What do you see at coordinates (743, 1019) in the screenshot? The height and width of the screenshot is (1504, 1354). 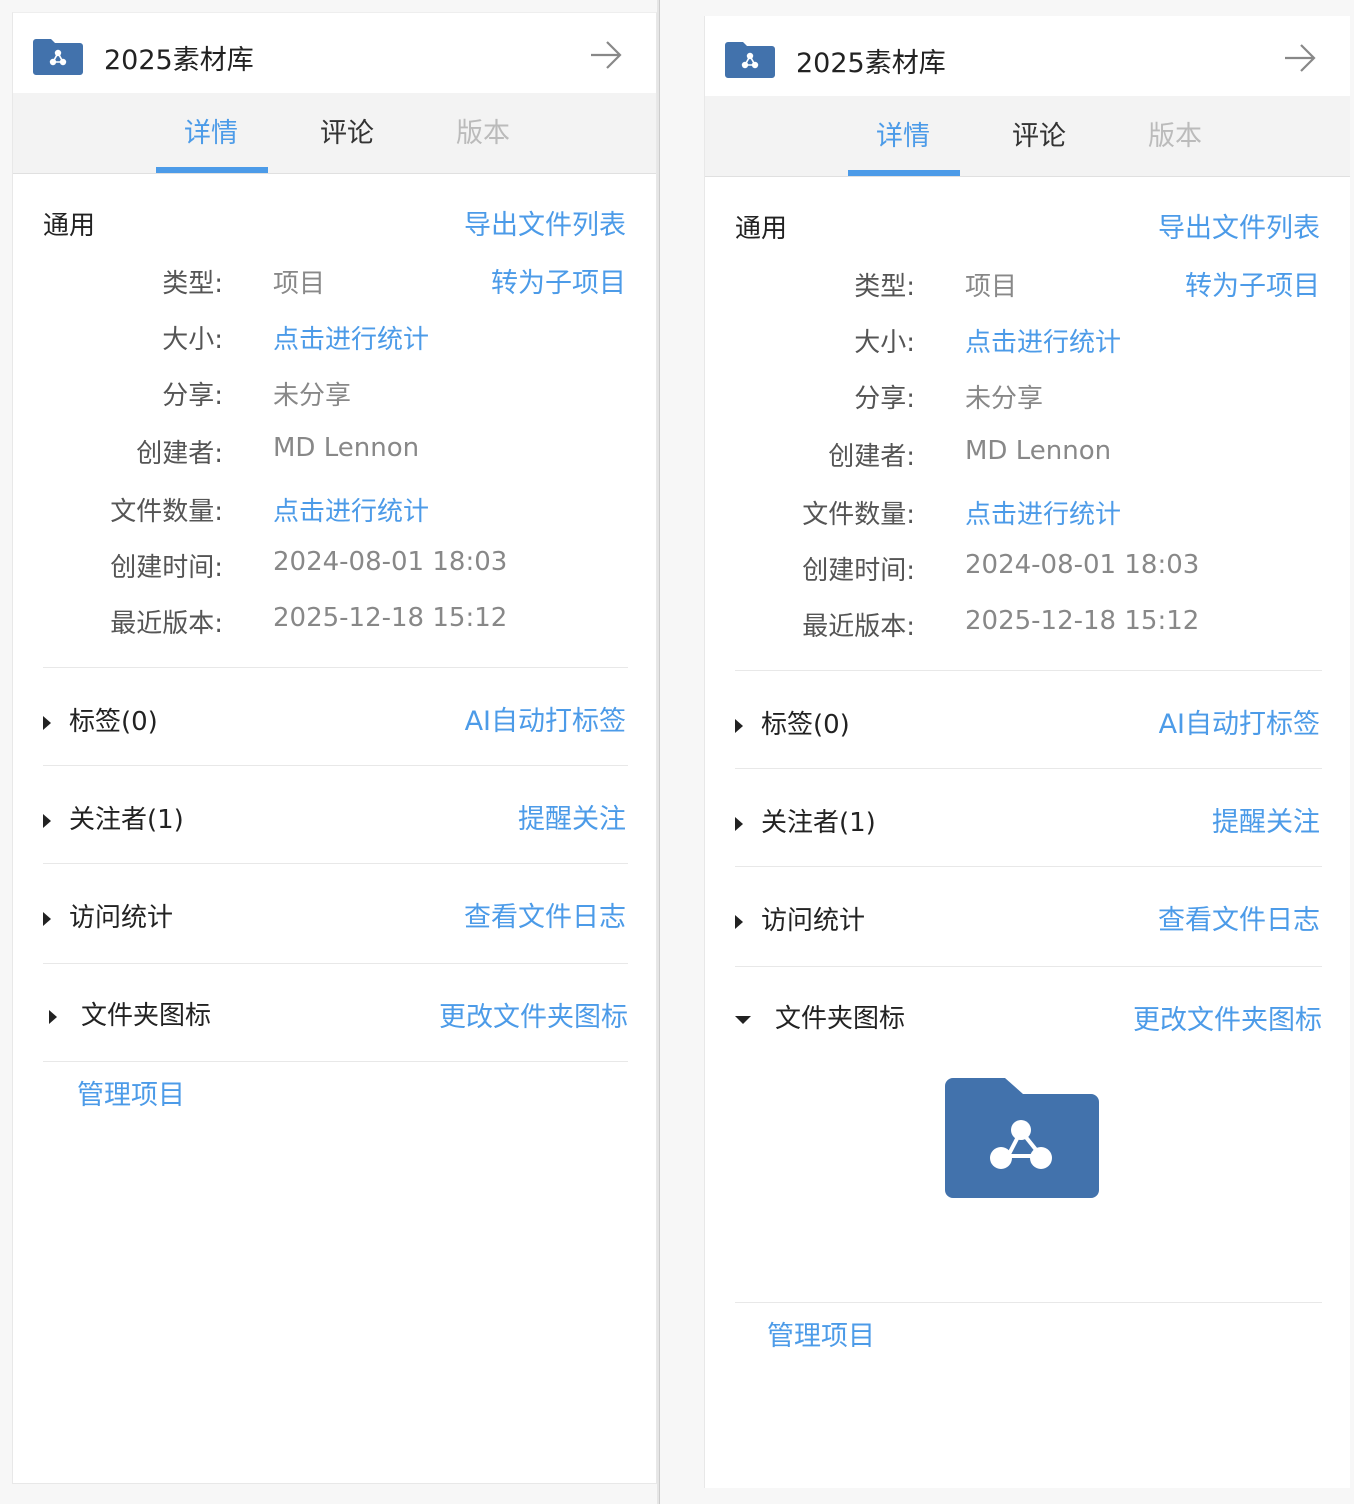 I see `caret-down-icon` at bounding box center [743, 1019].